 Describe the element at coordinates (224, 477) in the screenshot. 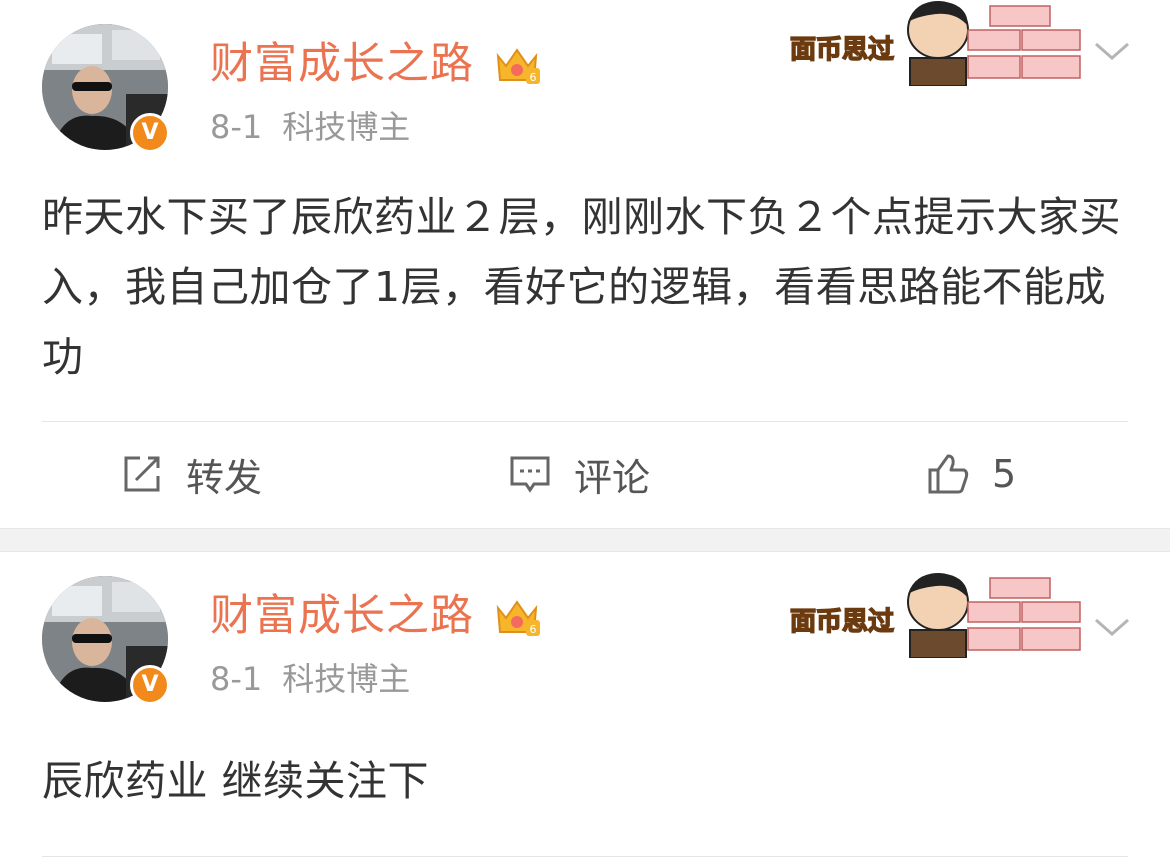

I see `repost-label: 转发` at that location.